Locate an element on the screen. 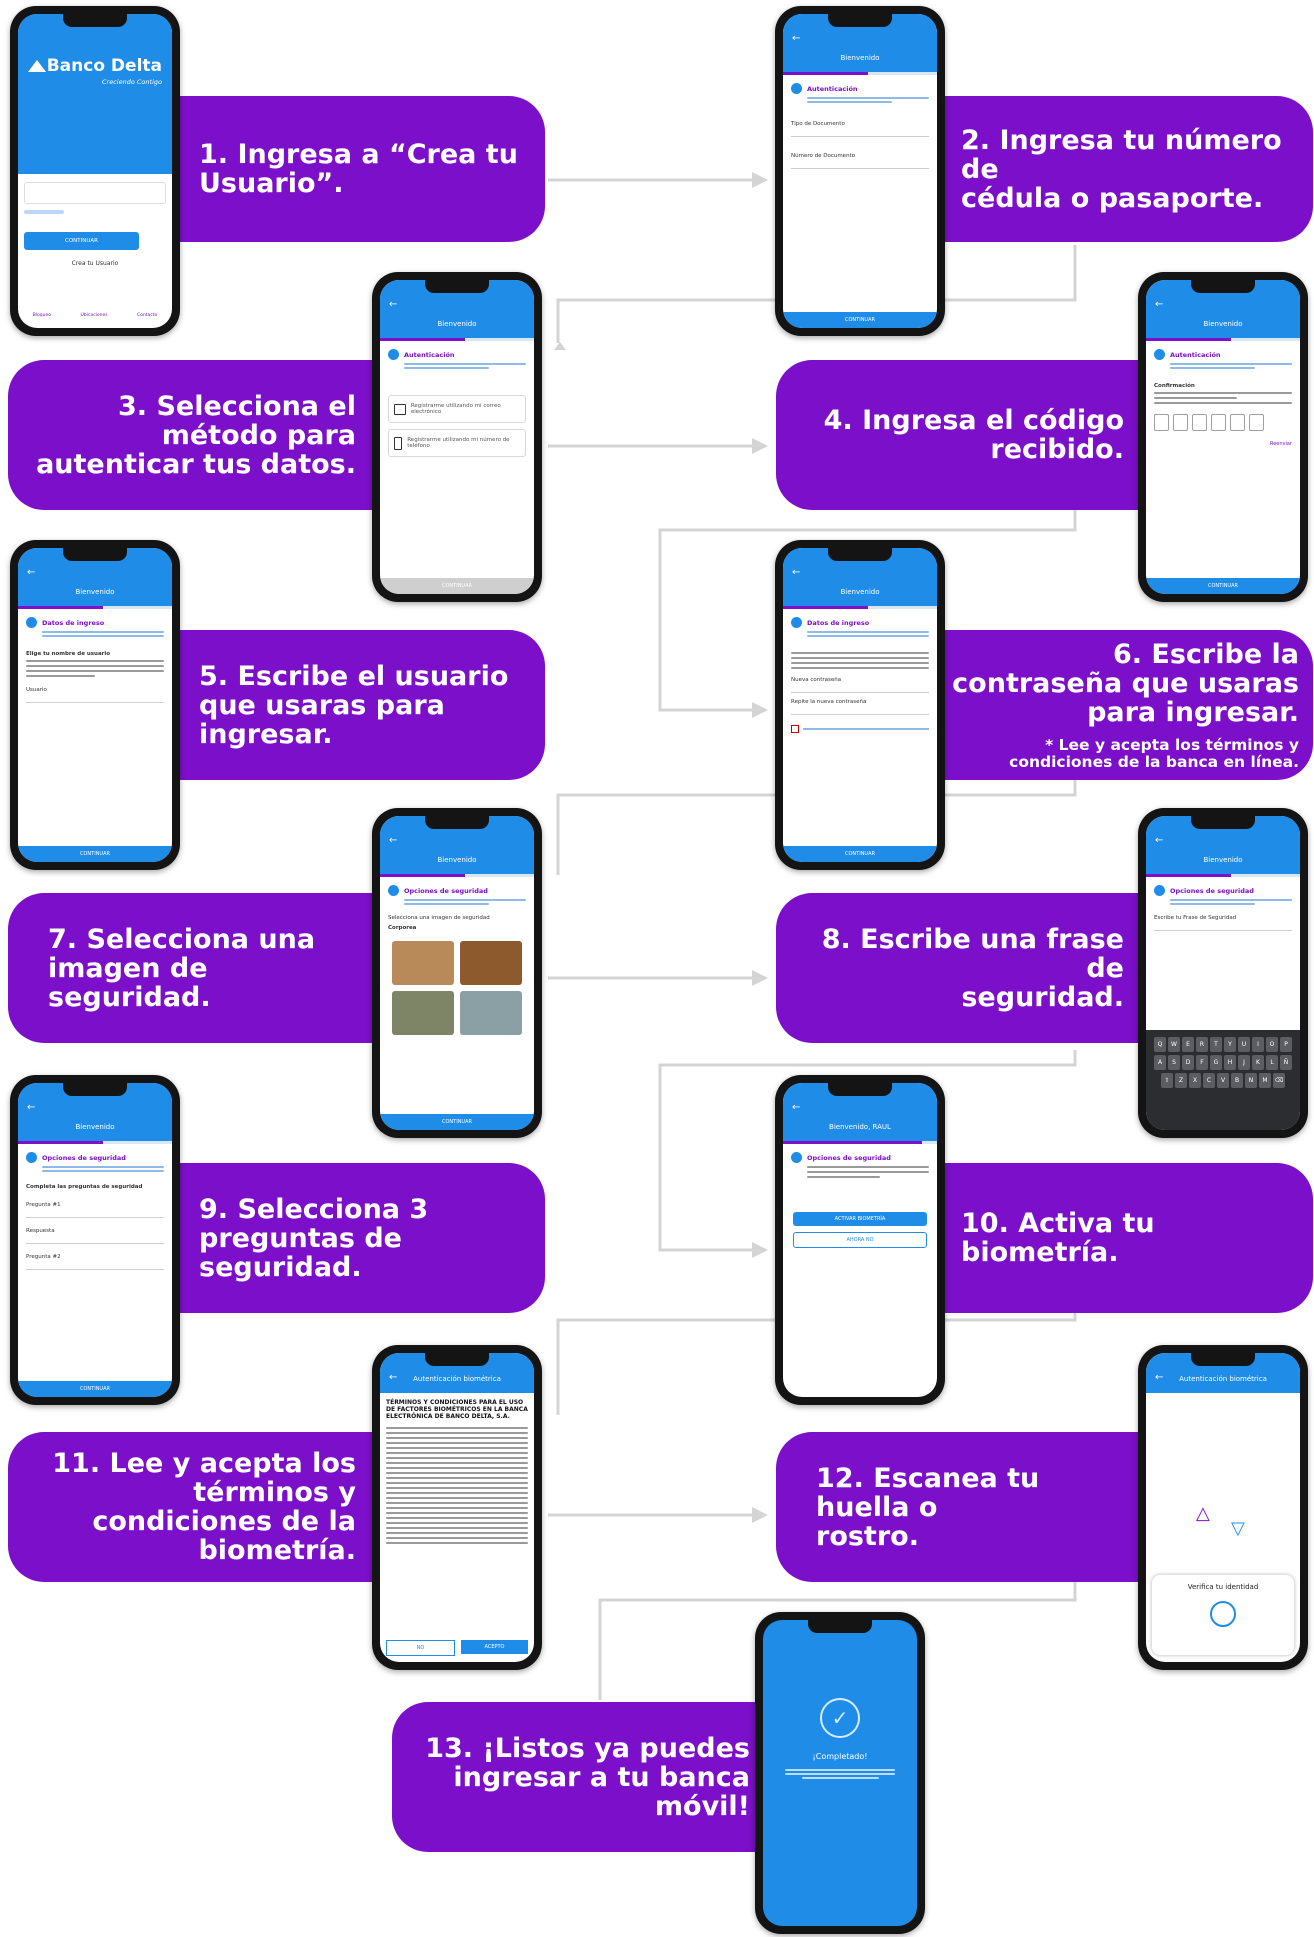 The height and width of the screenshot is (1937, 1314). step-10-card: 10. Activa tu biometría. is located at coordinates (1124, 1238).